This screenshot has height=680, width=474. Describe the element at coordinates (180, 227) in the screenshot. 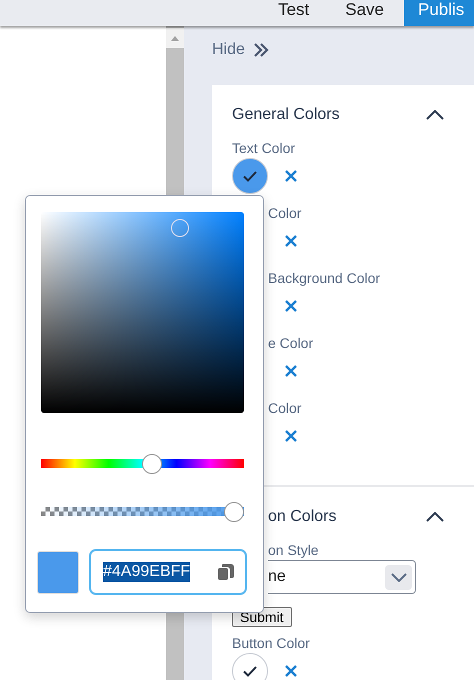

I see `picker-handle` at that location.